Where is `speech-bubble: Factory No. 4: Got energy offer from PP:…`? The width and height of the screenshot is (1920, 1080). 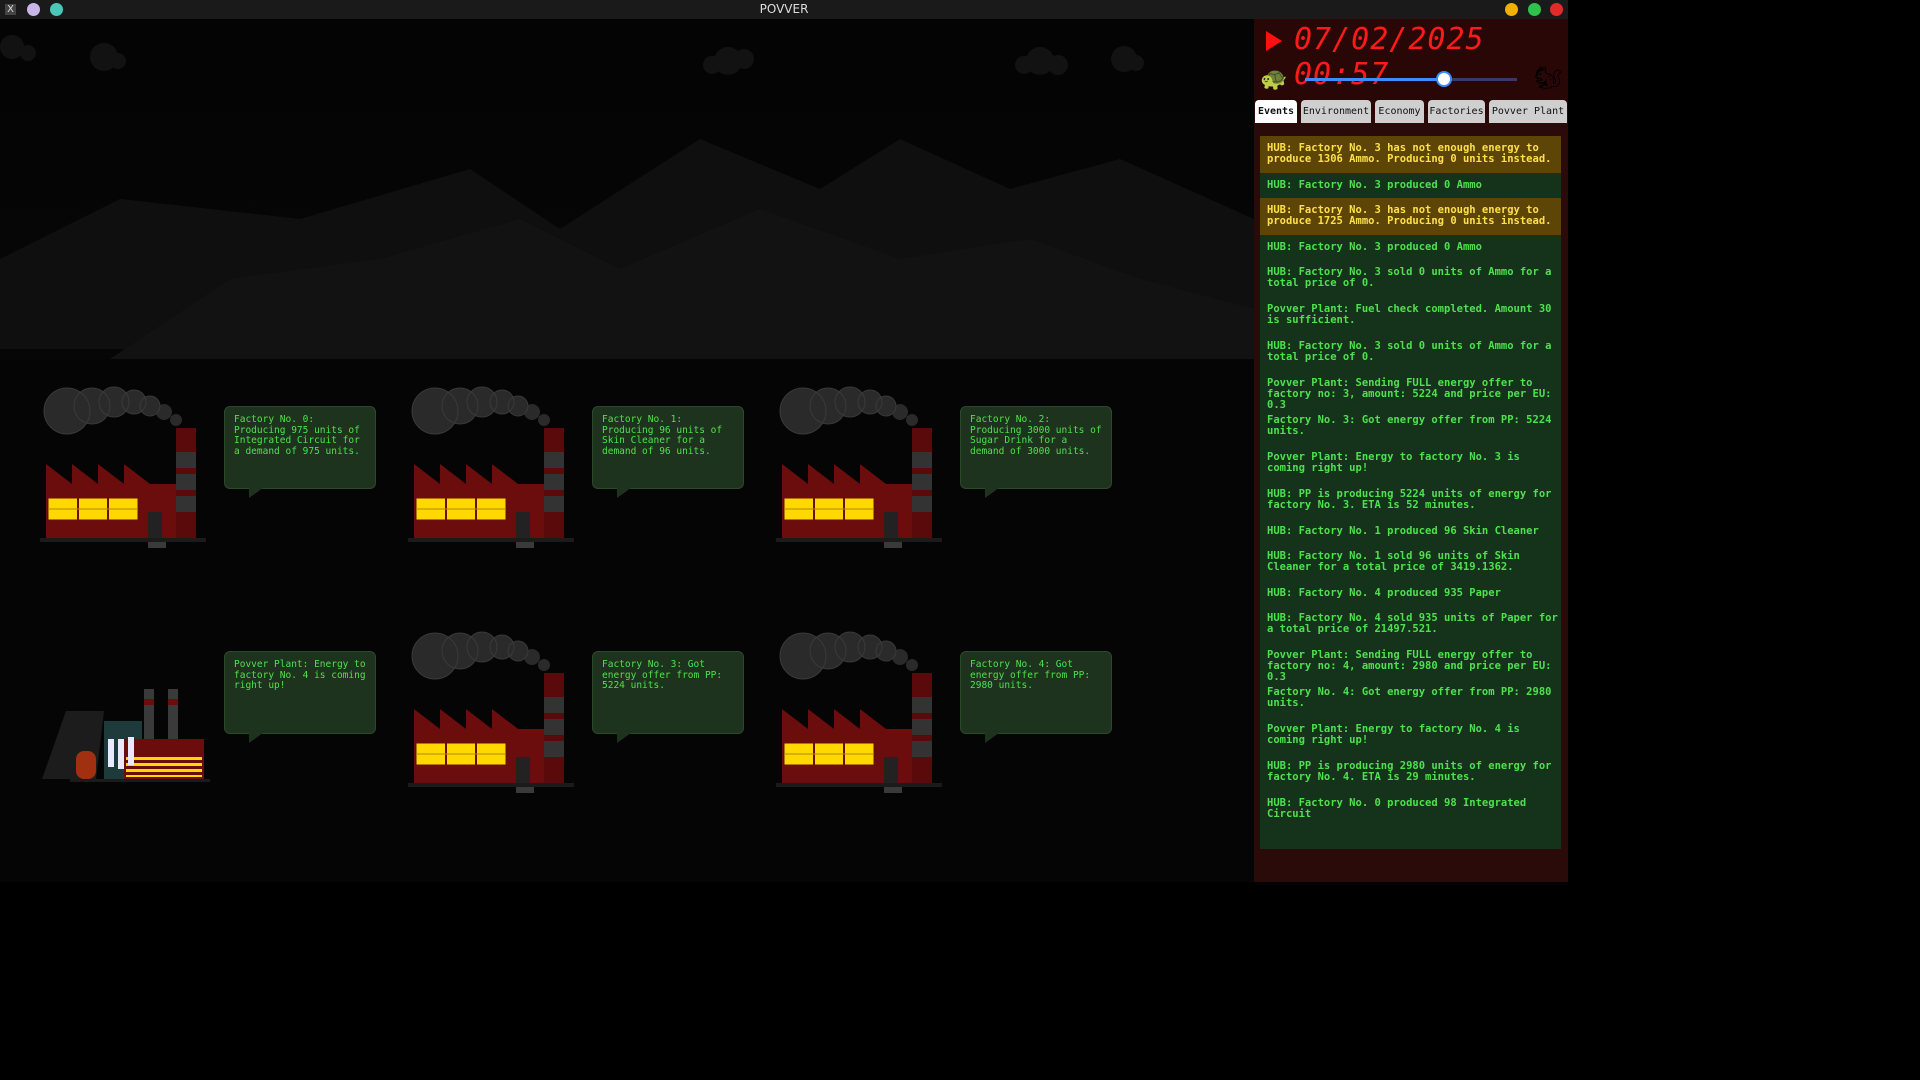
speech-bubble: Factory No. 4: Got energy offer from PP:… is located at coordinates (1036, 697).